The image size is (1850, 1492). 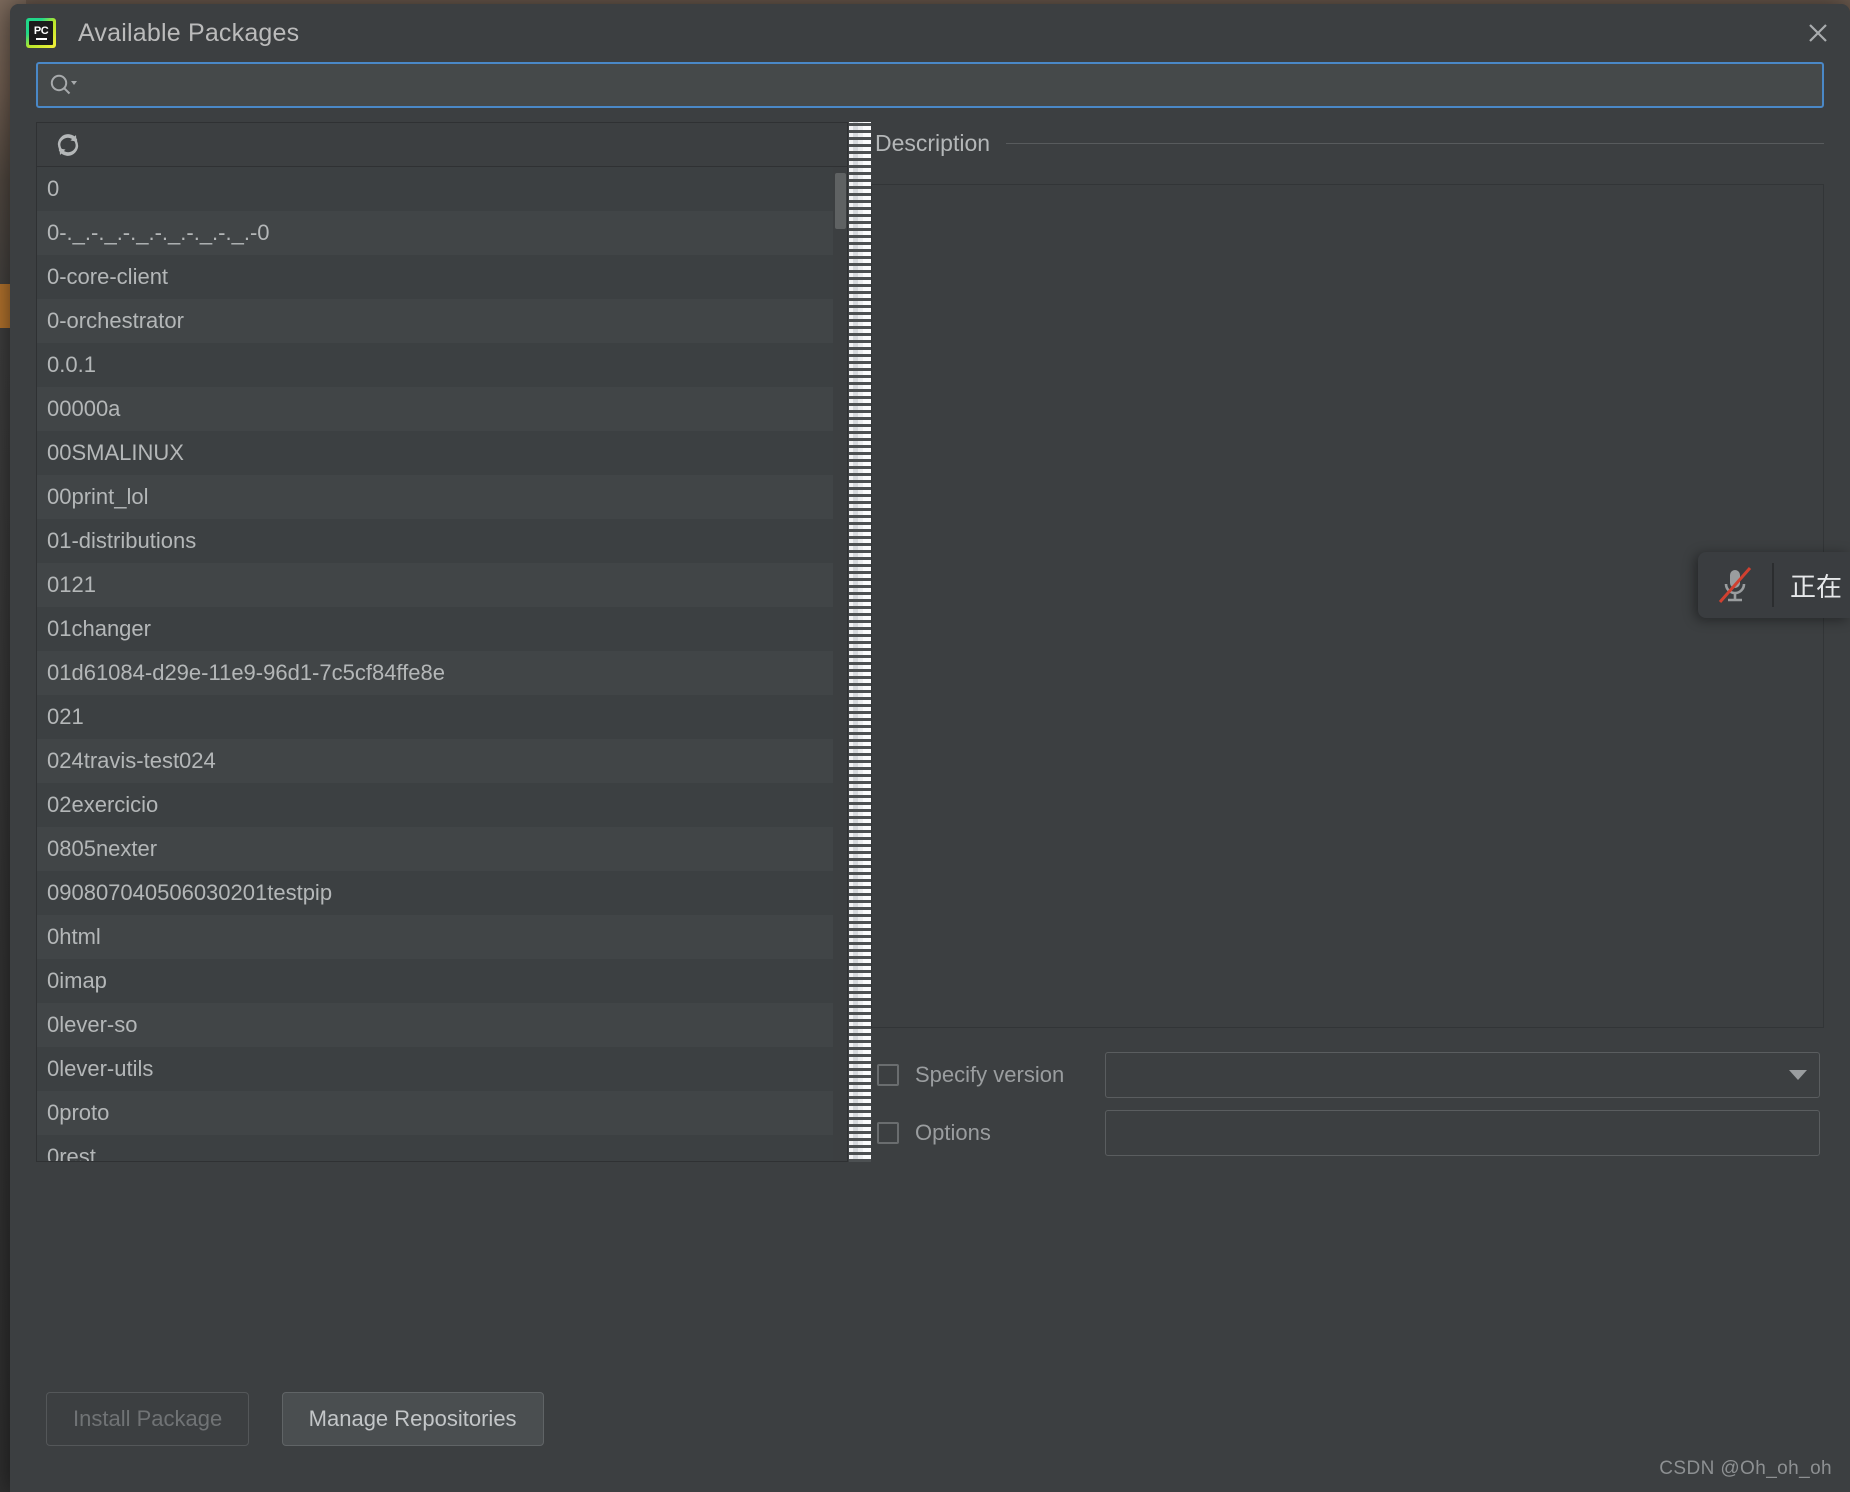 What do you see at coordinates (189, 32) in the screenshot?
I see `page-title: Available Packages` at bounding box center [189, 32].